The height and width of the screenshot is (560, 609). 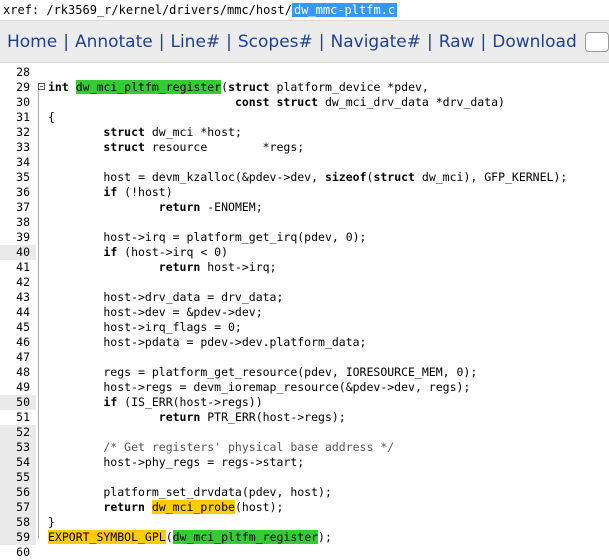 I want to click on code-text: {, so click(x=51, y=117).